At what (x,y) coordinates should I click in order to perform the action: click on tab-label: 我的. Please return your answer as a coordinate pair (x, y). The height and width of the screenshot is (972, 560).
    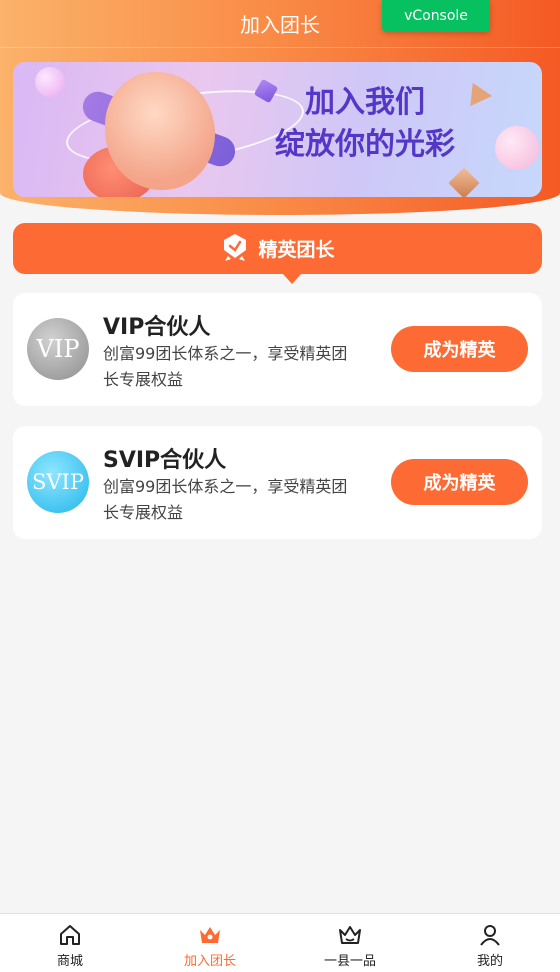
    Looking at the image, I should click on (489, 961).